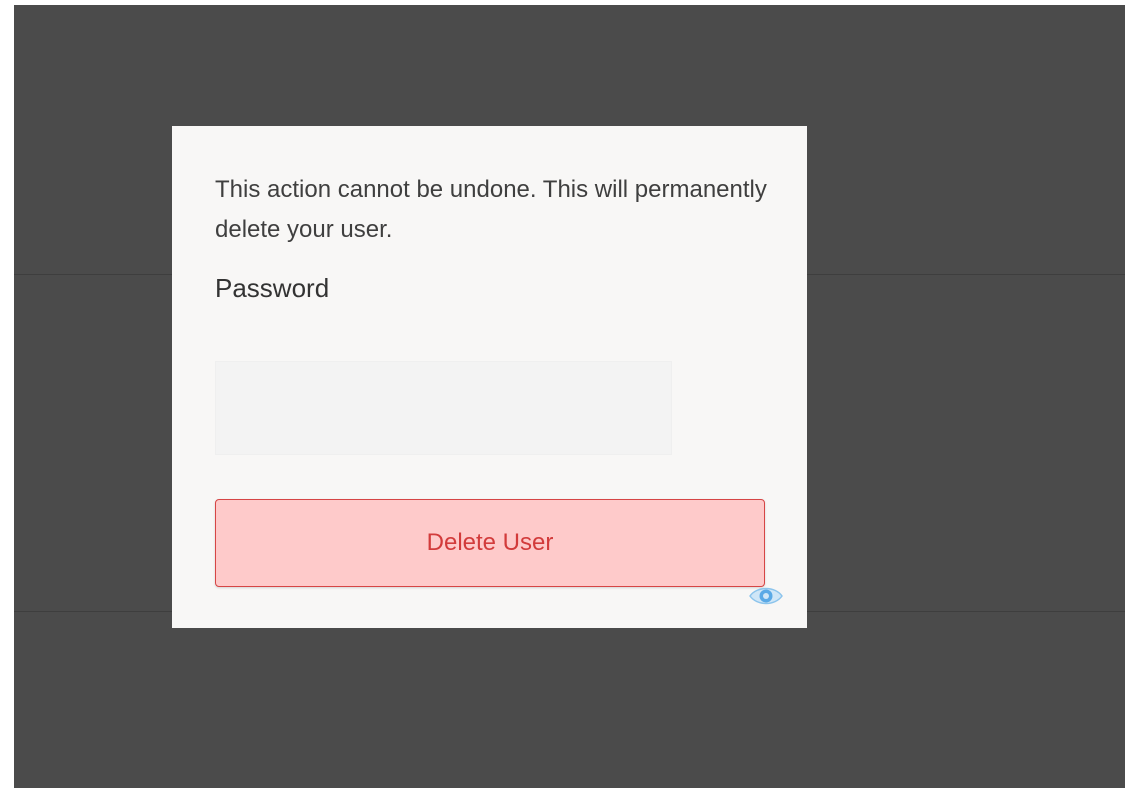 The width and height of the screenshot is (1125, 788). I want to click on delete-user-button: Delete User, so click(490, 543).